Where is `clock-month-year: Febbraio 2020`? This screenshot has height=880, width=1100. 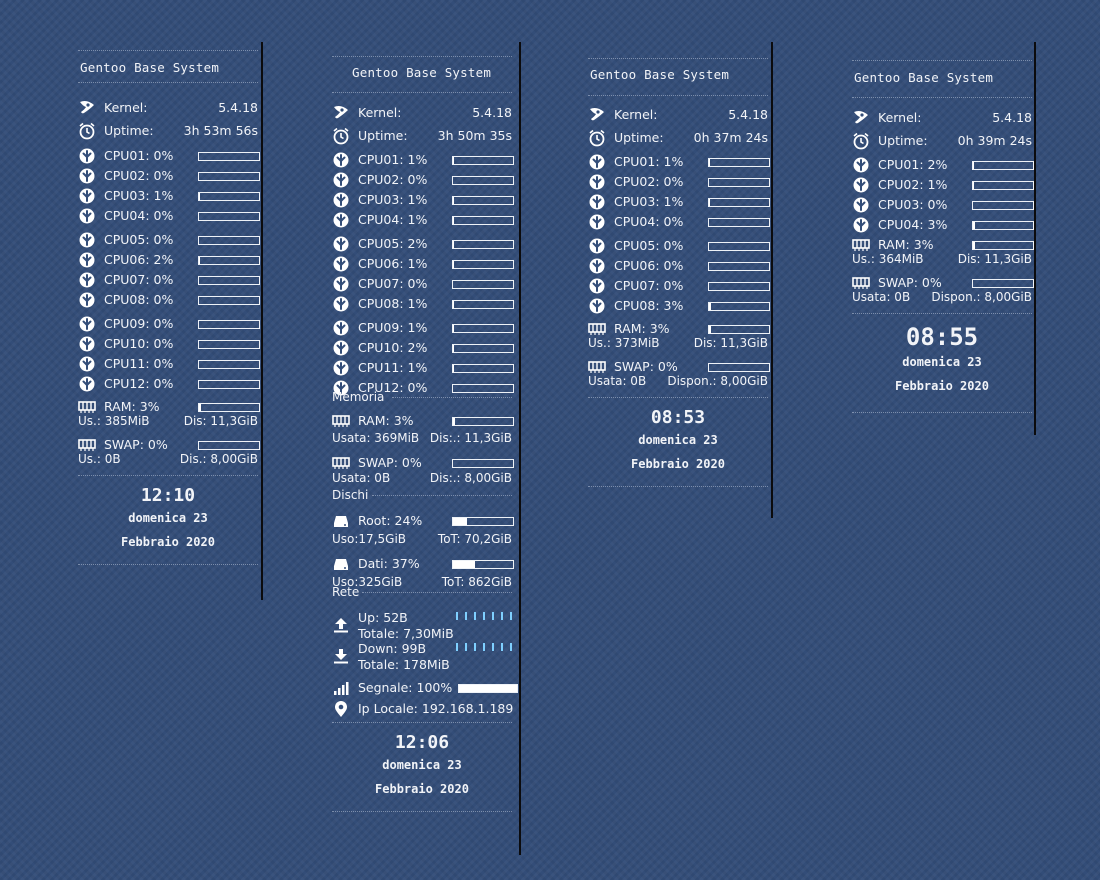 clock-month-year: Febbraio 2020 is located at coordinates (942, 386).